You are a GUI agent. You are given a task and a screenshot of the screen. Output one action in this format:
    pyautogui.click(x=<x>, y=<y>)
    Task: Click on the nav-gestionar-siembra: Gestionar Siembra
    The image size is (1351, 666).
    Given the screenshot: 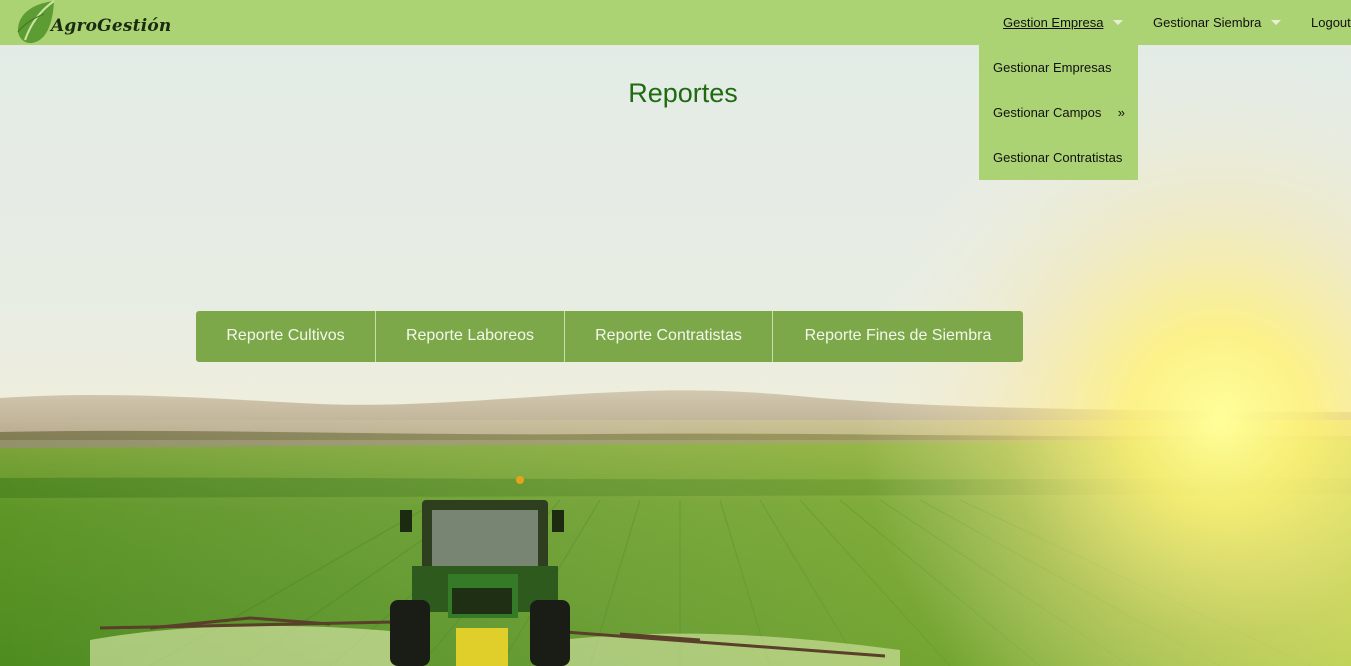 What is the action you would take?
    pyautogui.click(x=1217, y=22)
    